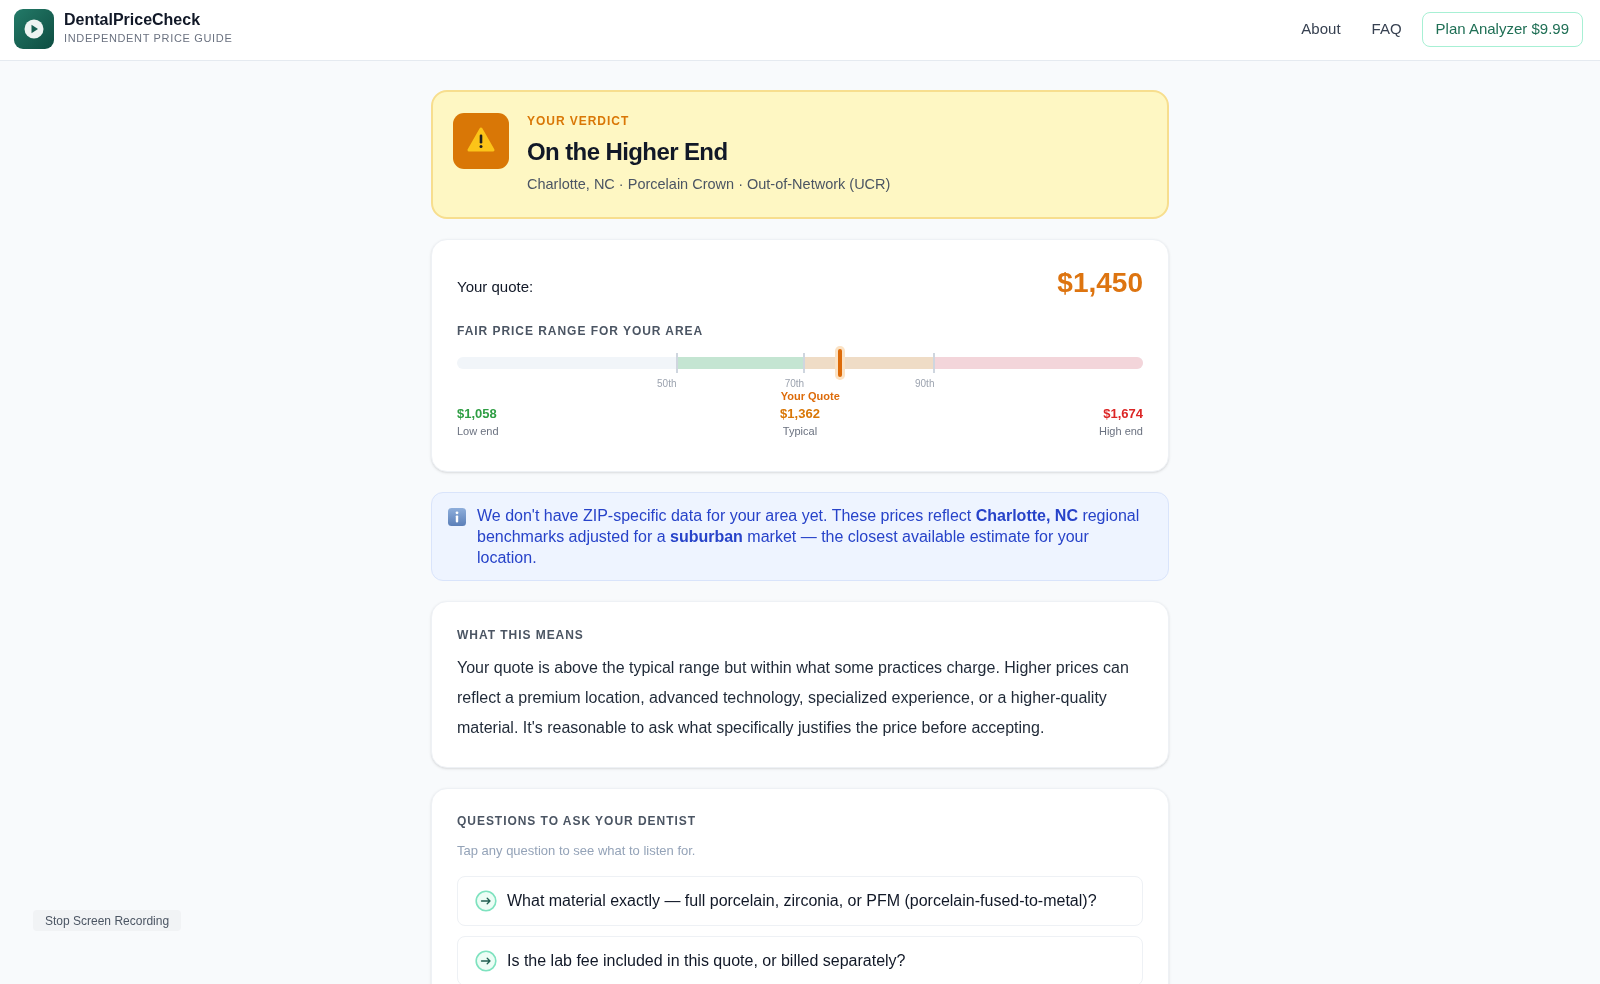  I want to click on questions-title: QUESTIONS TO ASK YOUR DENTIST, so click(577, 821).